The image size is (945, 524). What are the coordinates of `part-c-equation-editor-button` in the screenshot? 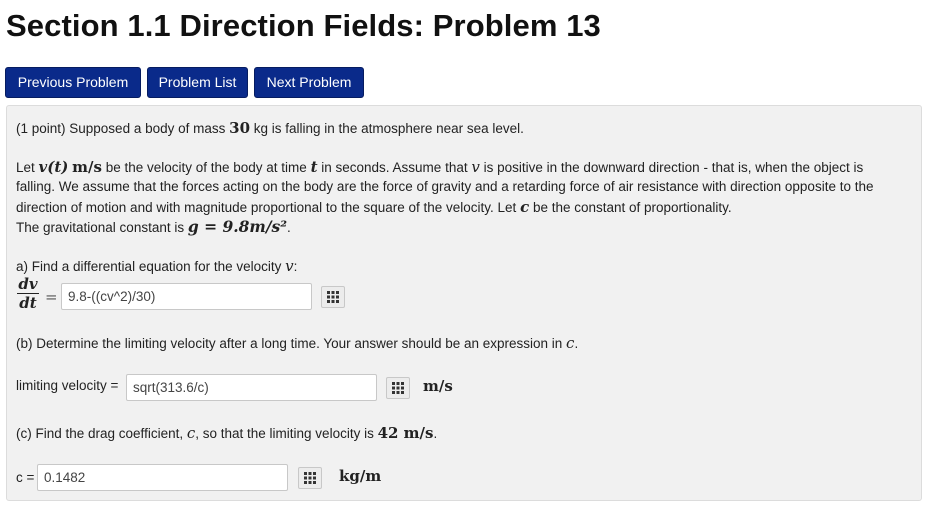 It's located at (310, 478).